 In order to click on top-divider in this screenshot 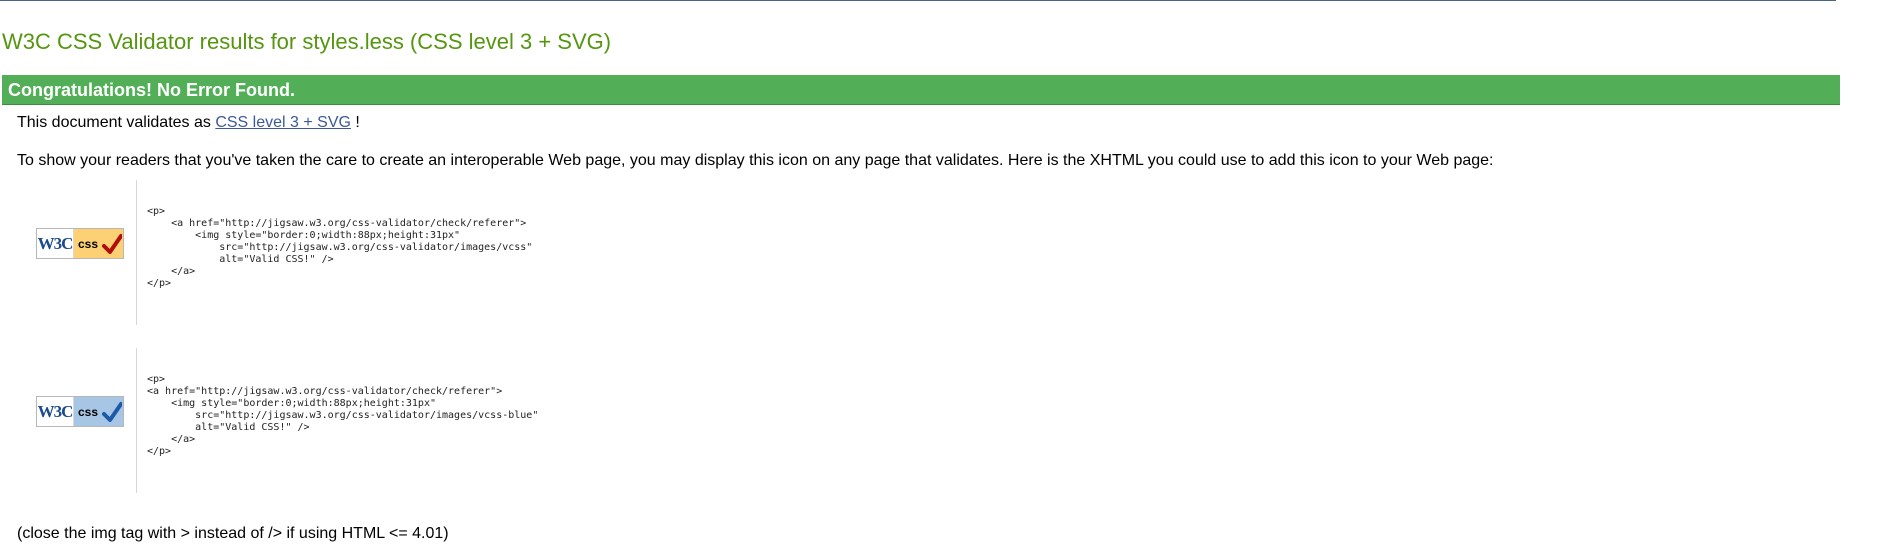, I will do `click(918, 0)`.